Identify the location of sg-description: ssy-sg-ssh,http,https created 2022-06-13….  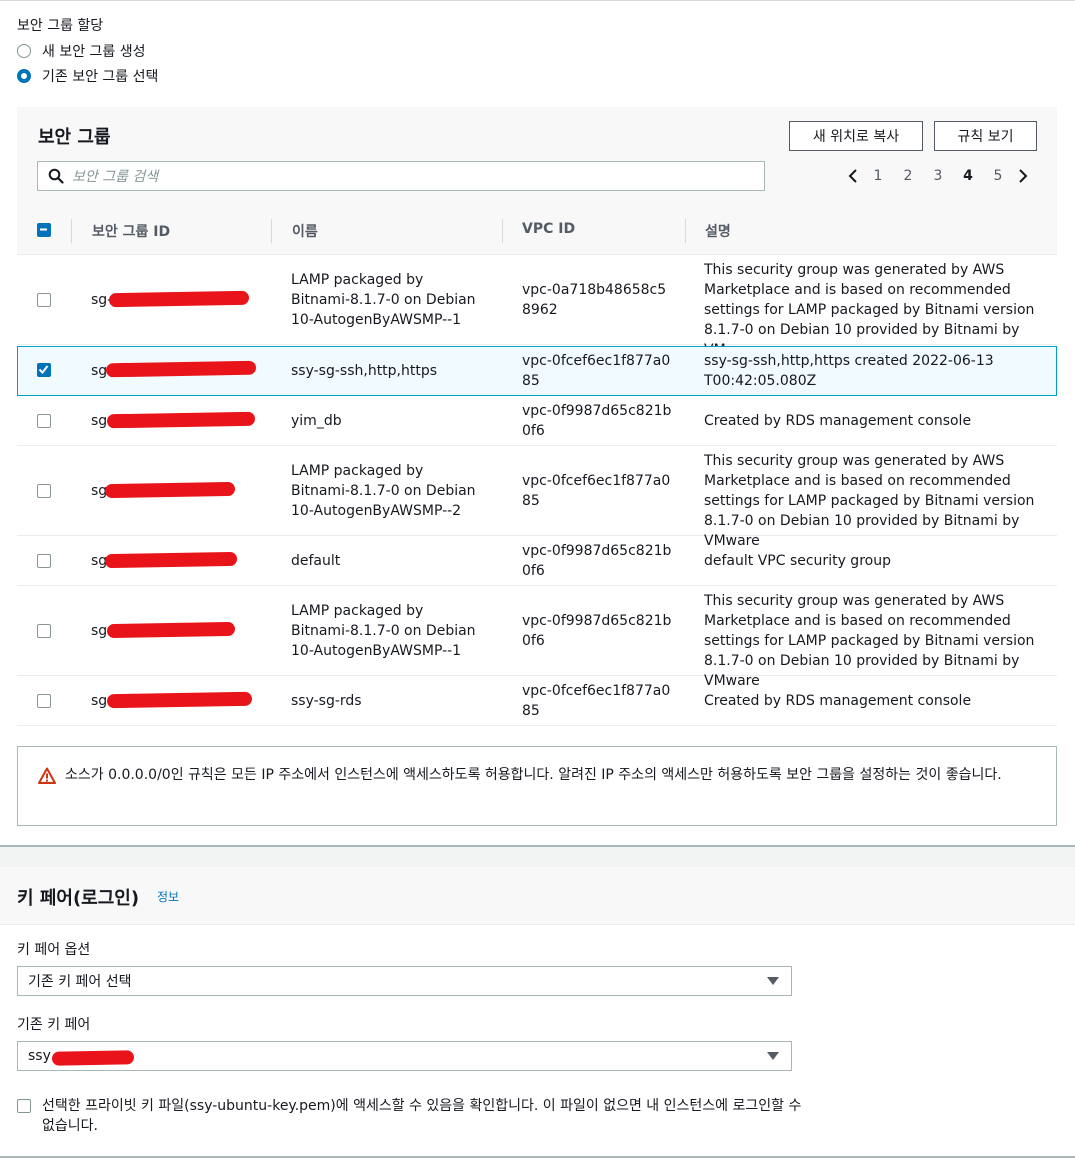
(849, 371).